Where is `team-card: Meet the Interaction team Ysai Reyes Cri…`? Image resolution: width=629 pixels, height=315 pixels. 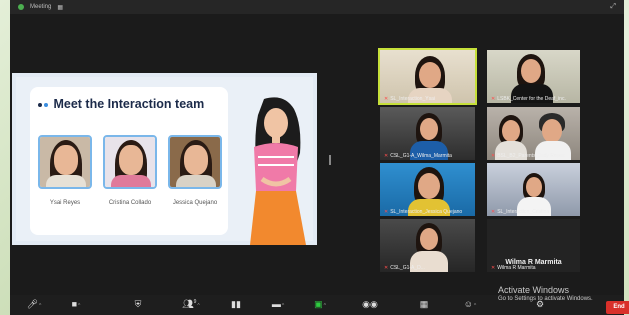
team-card: Meet the Interaction team Ysai Reyes Cri… is located at coordinates (129, 161).